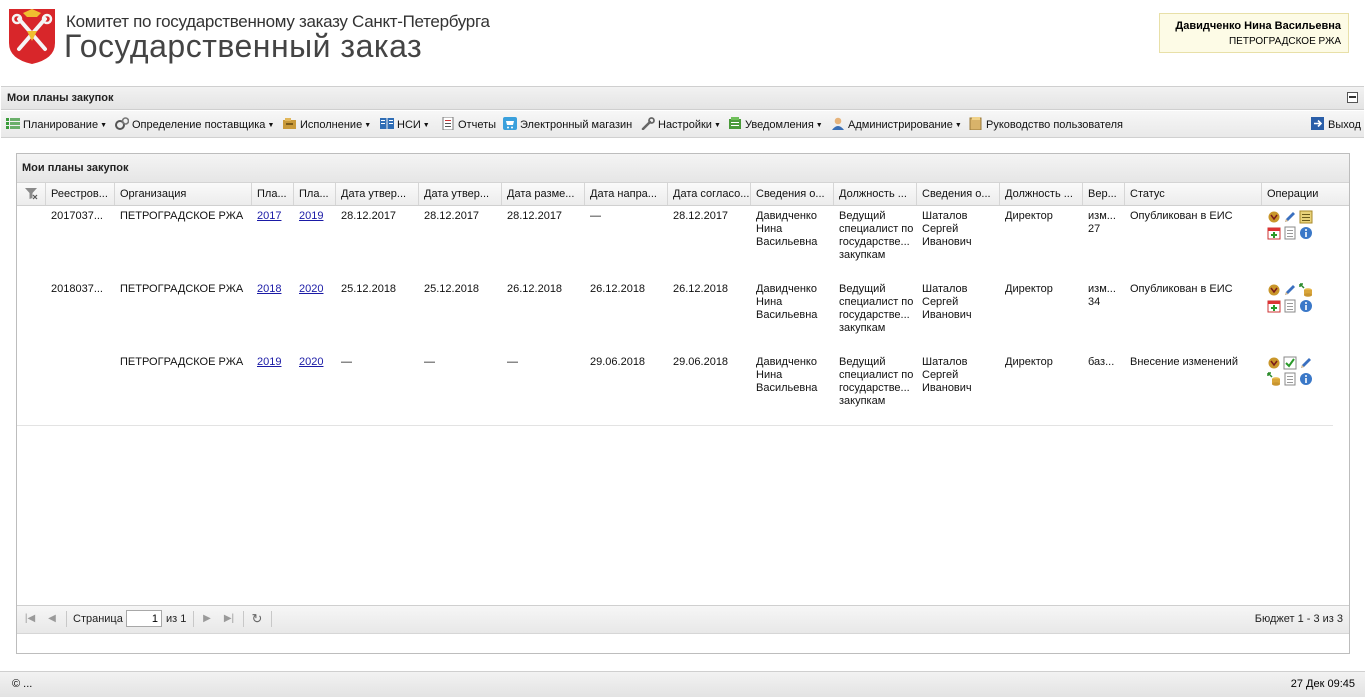 The image size is (1365, 697). Describe the element at coordinates (1306, 217) in the screenshot. I see `document-list-icon` at that location.